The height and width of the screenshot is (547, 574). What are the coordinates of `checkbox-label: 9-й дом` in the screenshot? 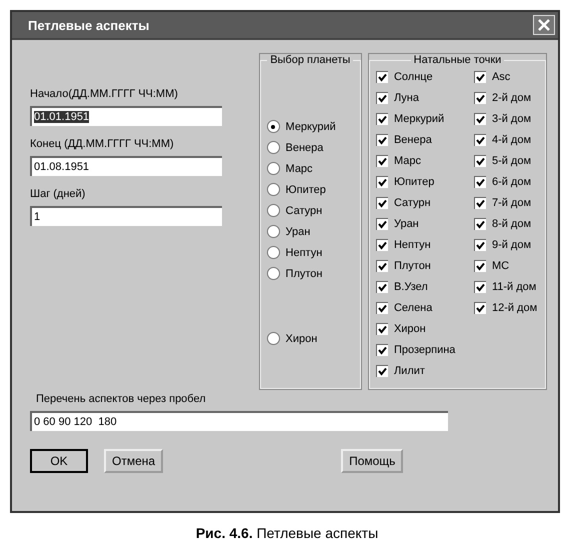 It's located at (512, 244).